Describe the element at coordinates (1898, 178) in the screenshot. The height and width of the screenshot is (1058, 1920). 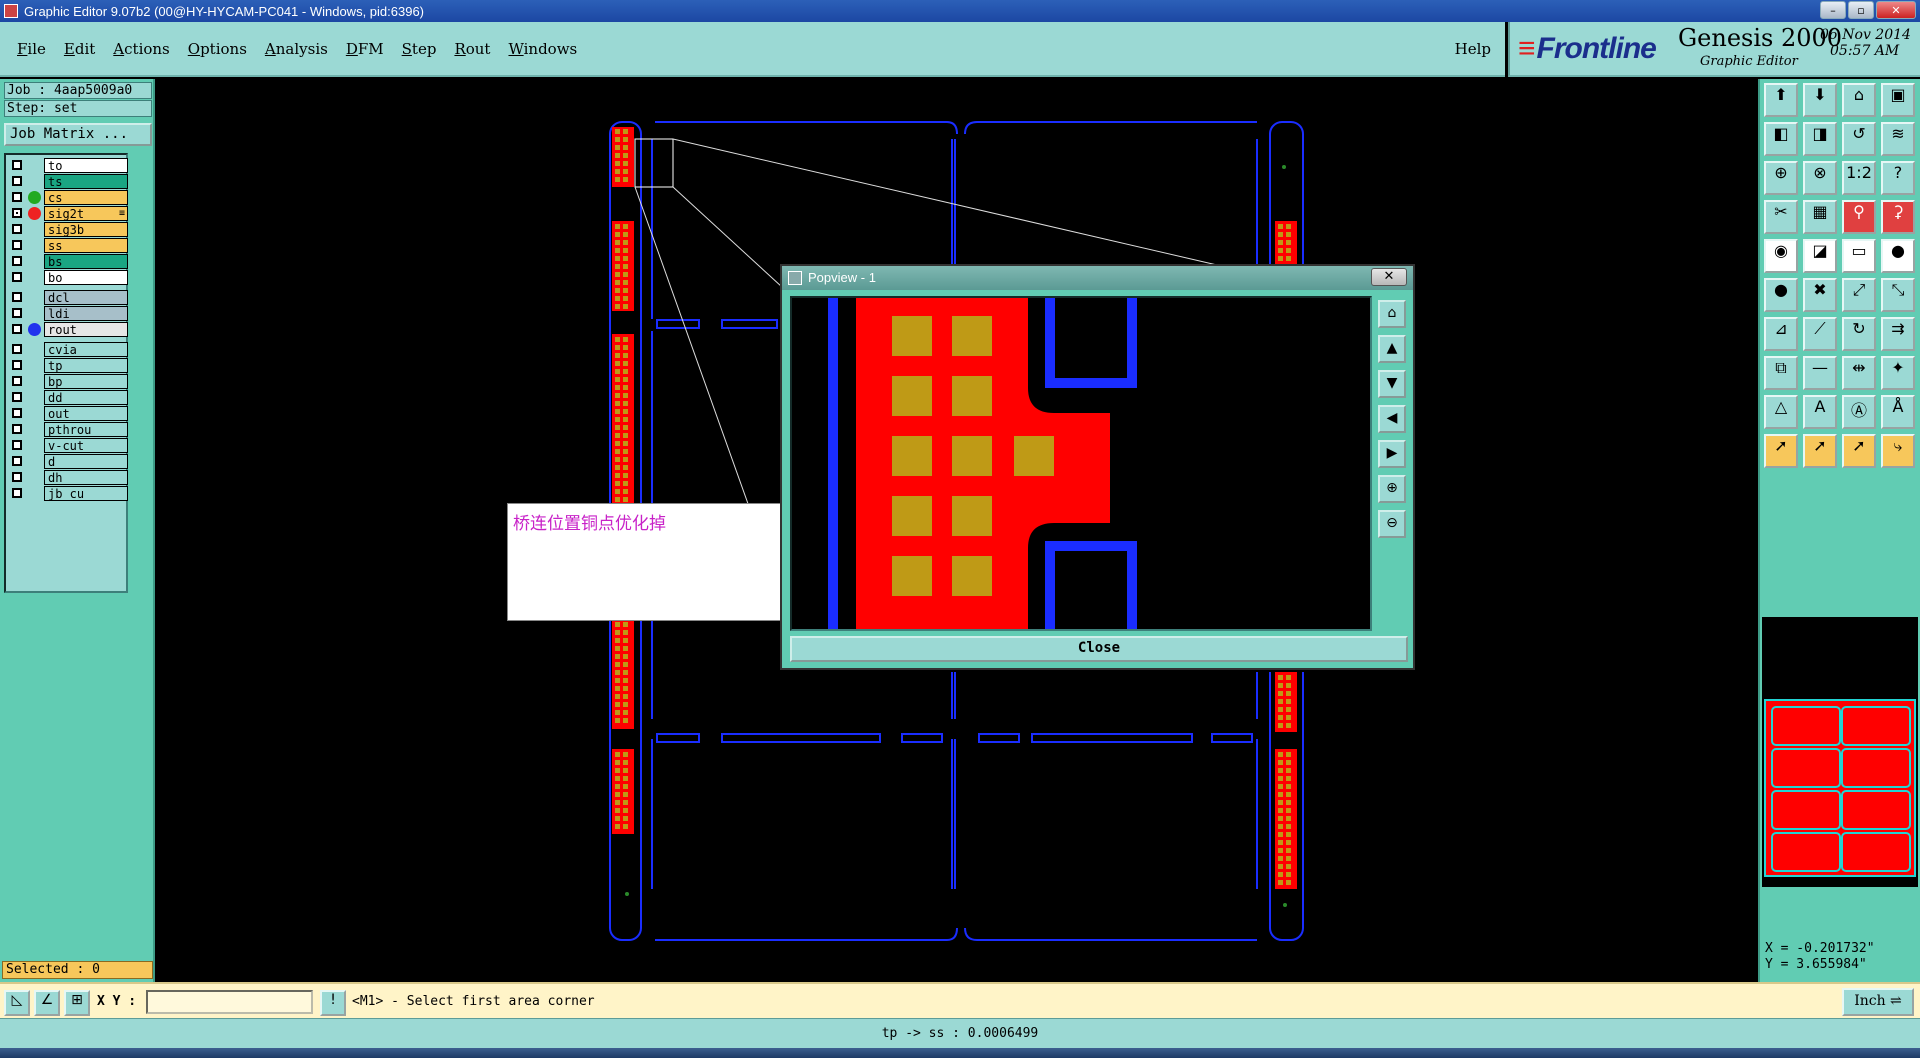
I see `query-icon: ?` at that location.